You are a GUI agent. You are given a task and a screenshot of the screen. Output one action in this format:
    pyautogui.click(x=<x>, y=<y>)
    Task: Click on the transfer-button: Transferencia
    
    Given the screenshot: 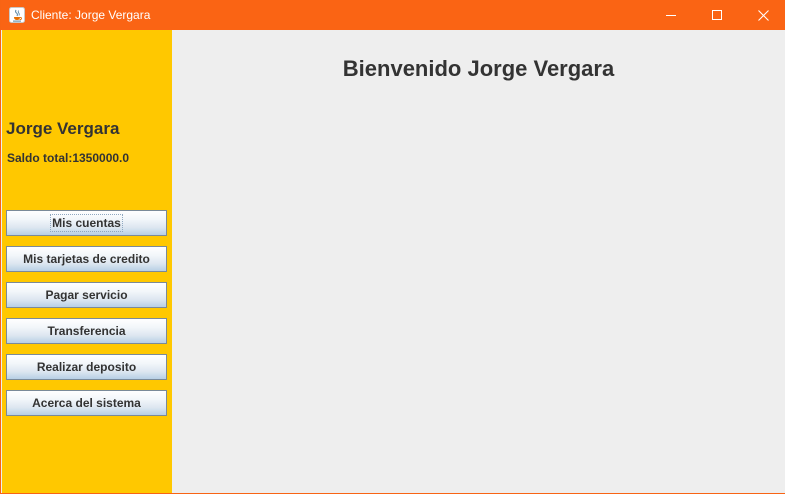 What is the action you would take?
    pyautogui.click(x=86, y=331)
    